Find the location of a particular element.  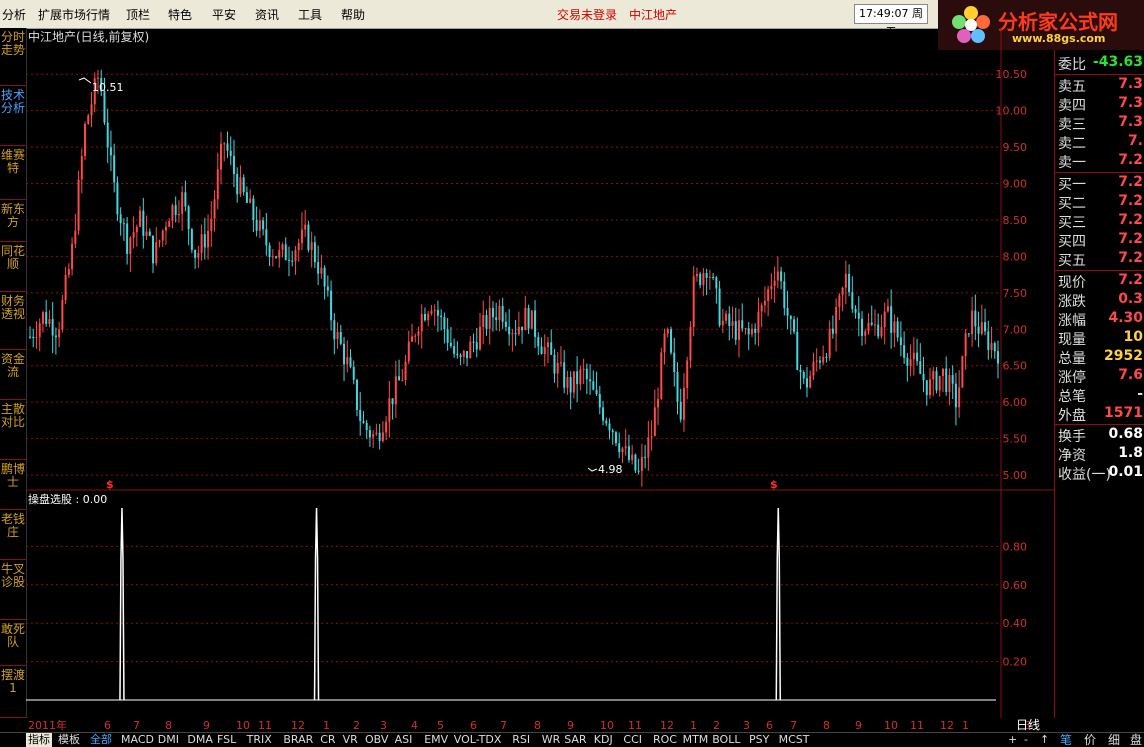

tab-all-indicators: 全部 is located at coordinates (101, 740).